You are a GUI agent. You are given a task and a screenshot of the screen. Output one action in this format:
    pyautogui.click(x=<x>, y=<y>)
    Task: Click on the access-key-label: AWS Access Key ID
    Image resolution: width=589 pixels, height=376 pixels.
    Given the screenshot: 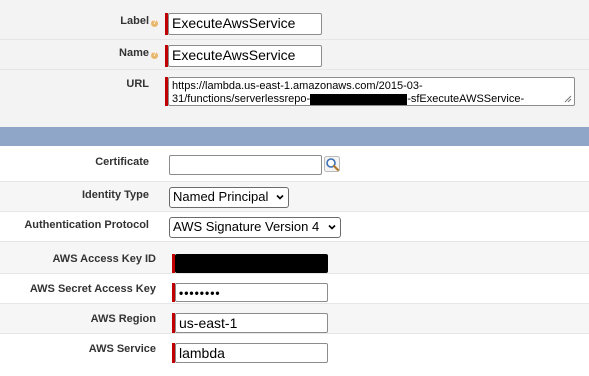 What is the action you would take?
    pyautogui.click(x=104, y=259)
    